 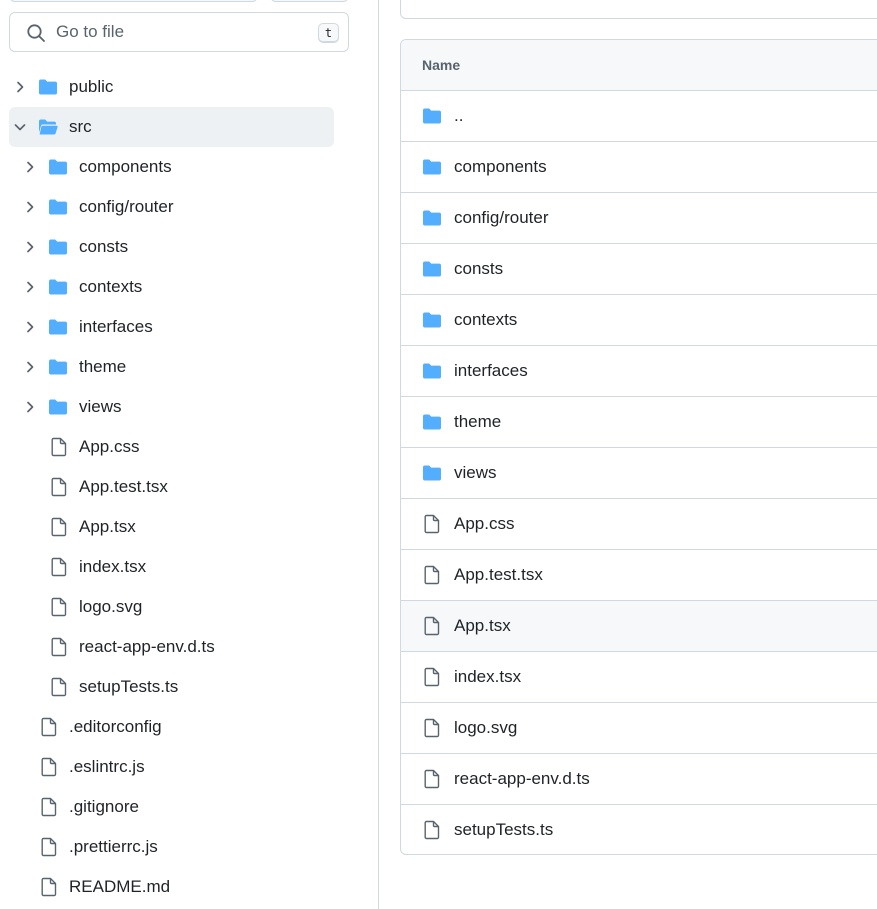 I want to click on table-row: App.css, so click(x=639, y=524).